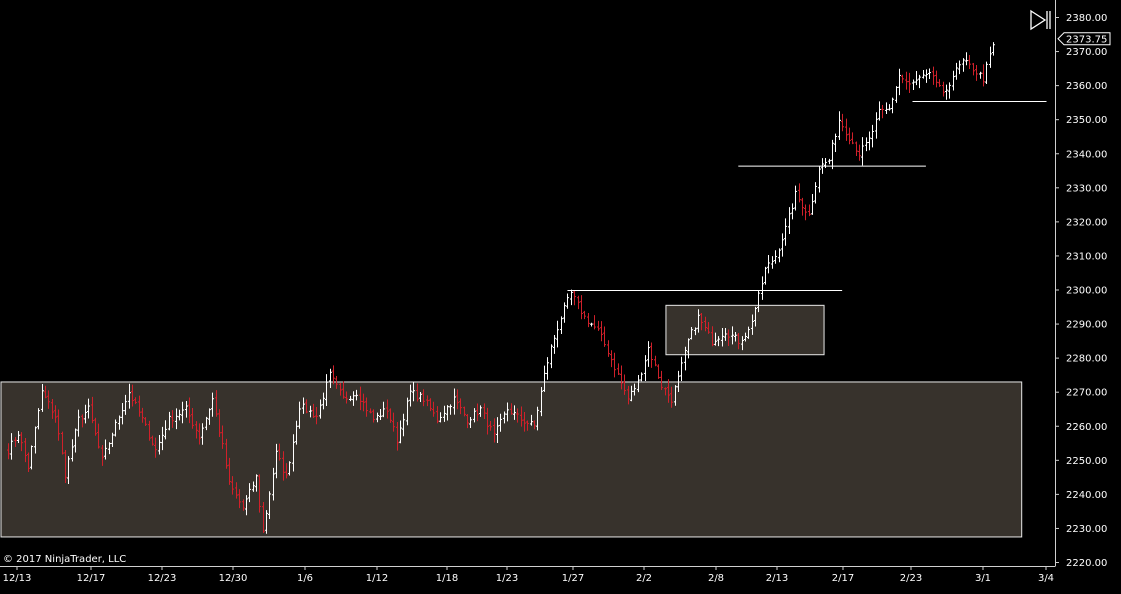 The height and width of the screenshot is (594, 1121). What do you see at coordinates (1040, 20) in the screenshot?
I see `play-end-icon` at bounding box center [1040, 20].